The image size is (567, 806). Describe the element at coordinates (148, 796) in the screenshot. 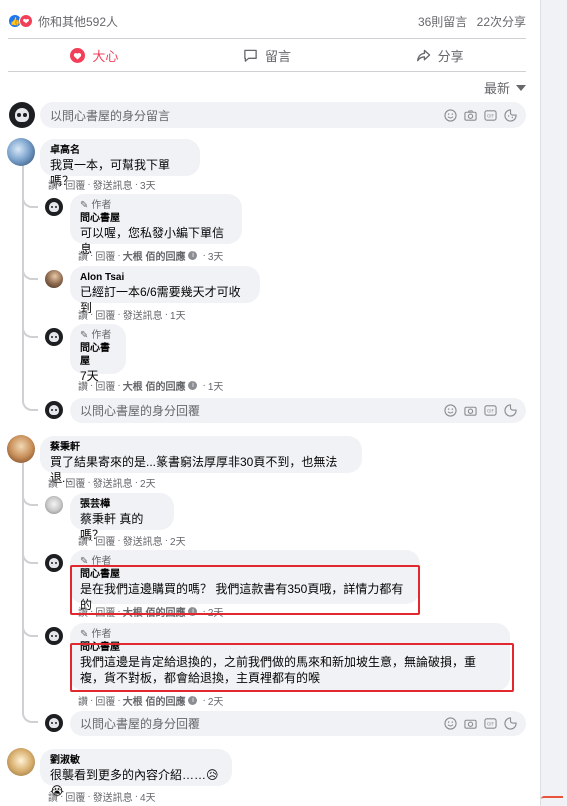

I see `timestamp: 4天` at that location.